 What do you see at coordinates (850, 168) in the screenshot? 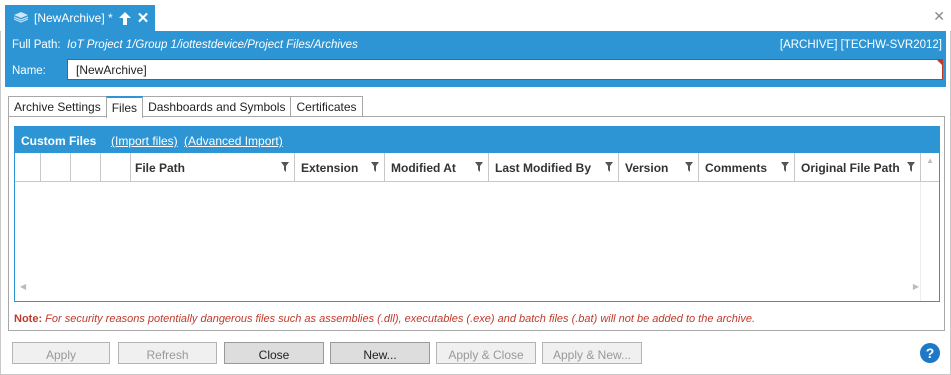
I see `column-label: Original File Path` at bounding box center [850, 168].